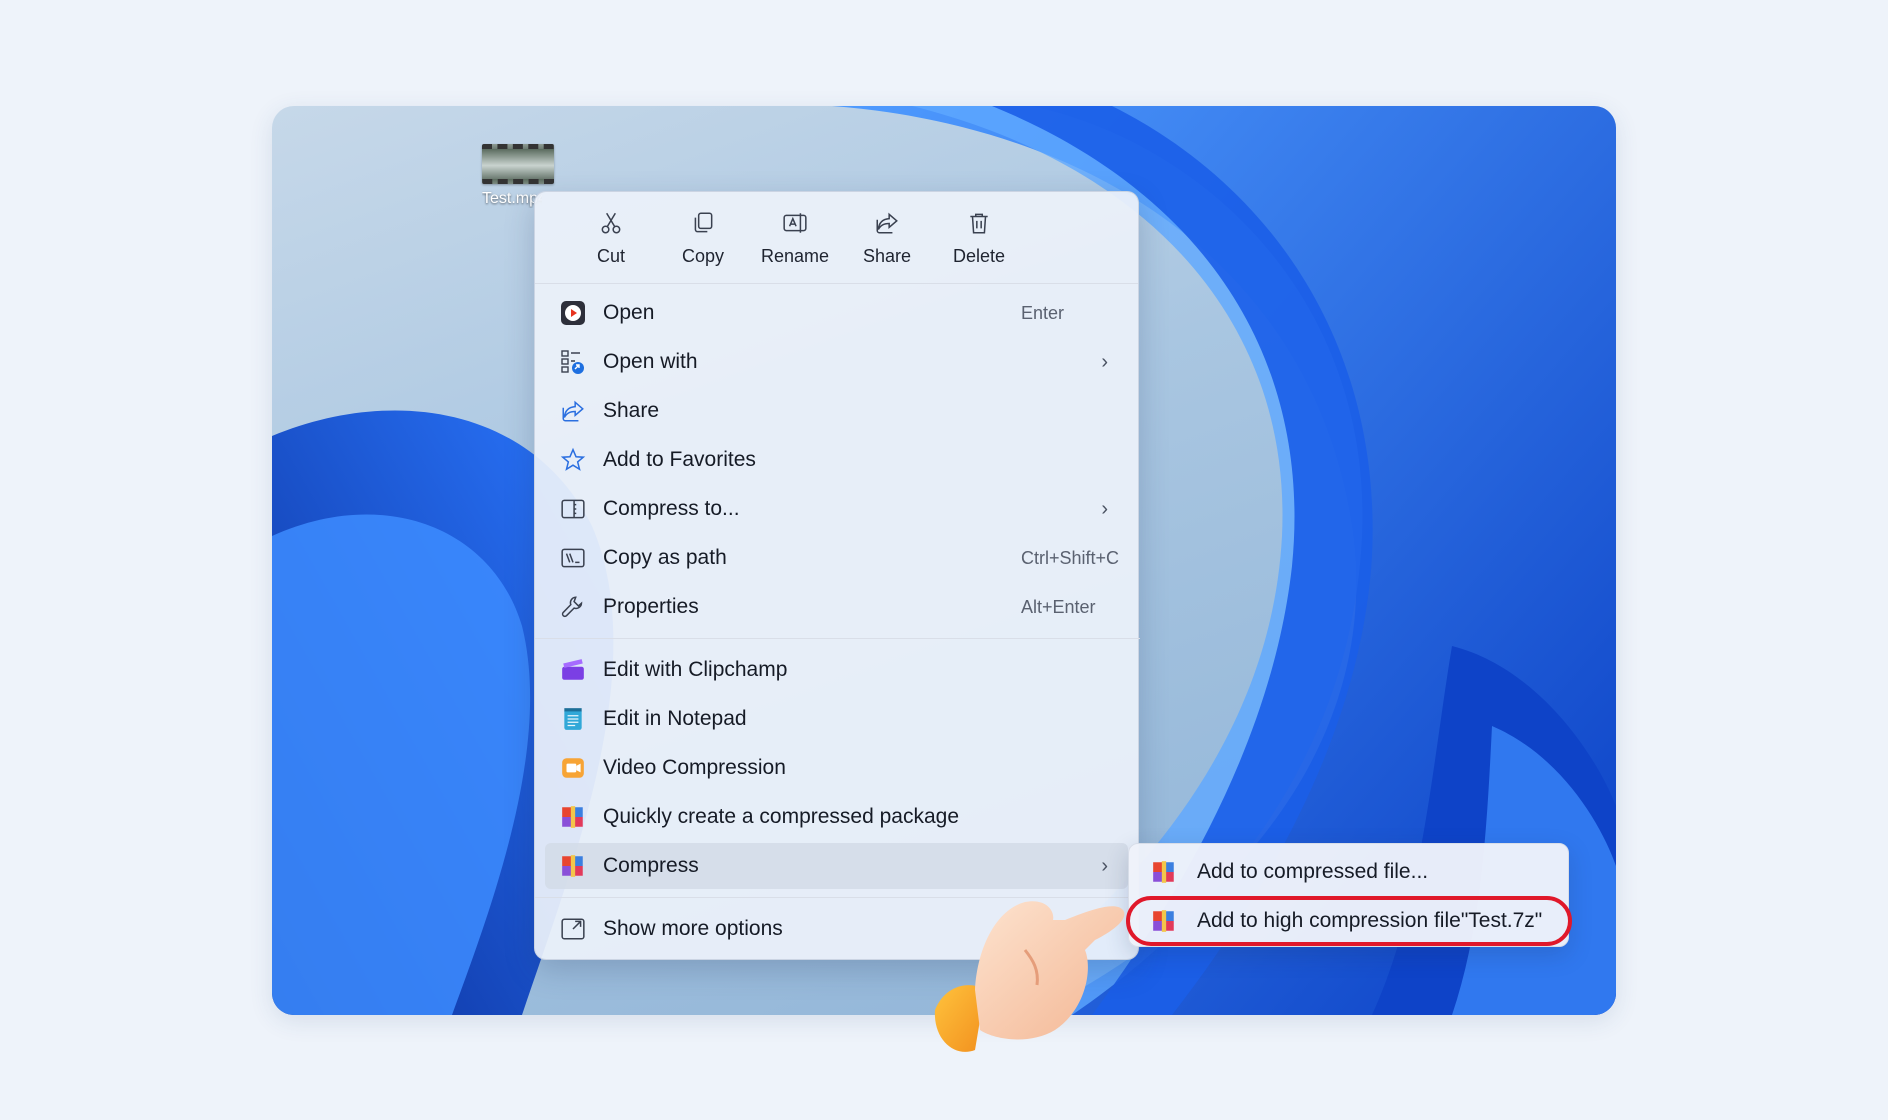 The width and height of the screenshot is (1888, 1120). Describe the element at coordinates (837, 638) in the screenshot. I see `menu-separator` at that location.